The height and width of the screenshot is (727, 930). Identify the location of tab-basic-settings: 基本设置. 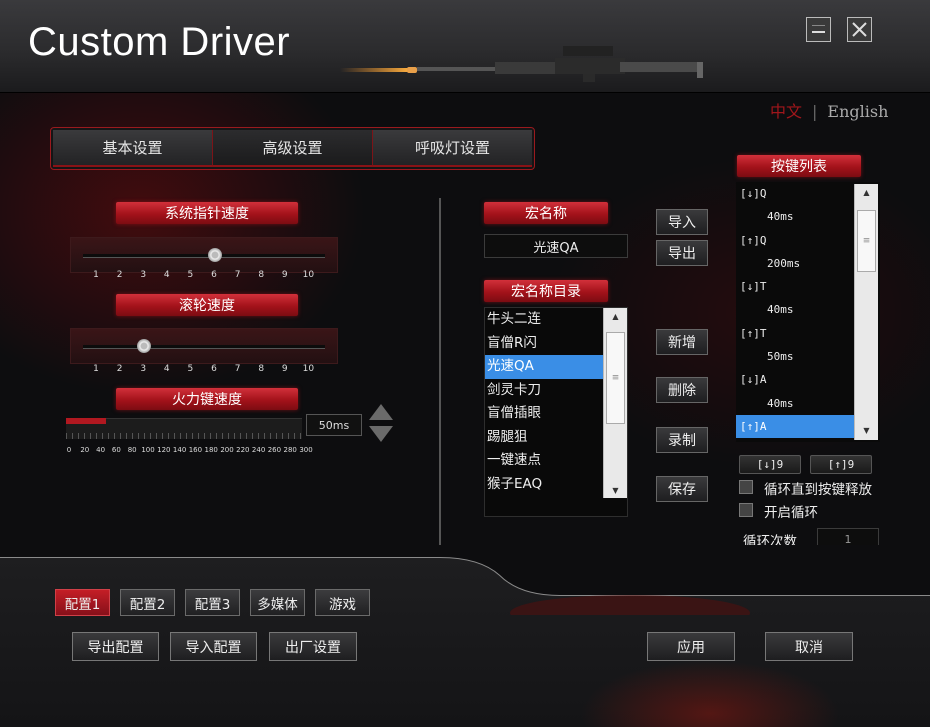
(133, 148).